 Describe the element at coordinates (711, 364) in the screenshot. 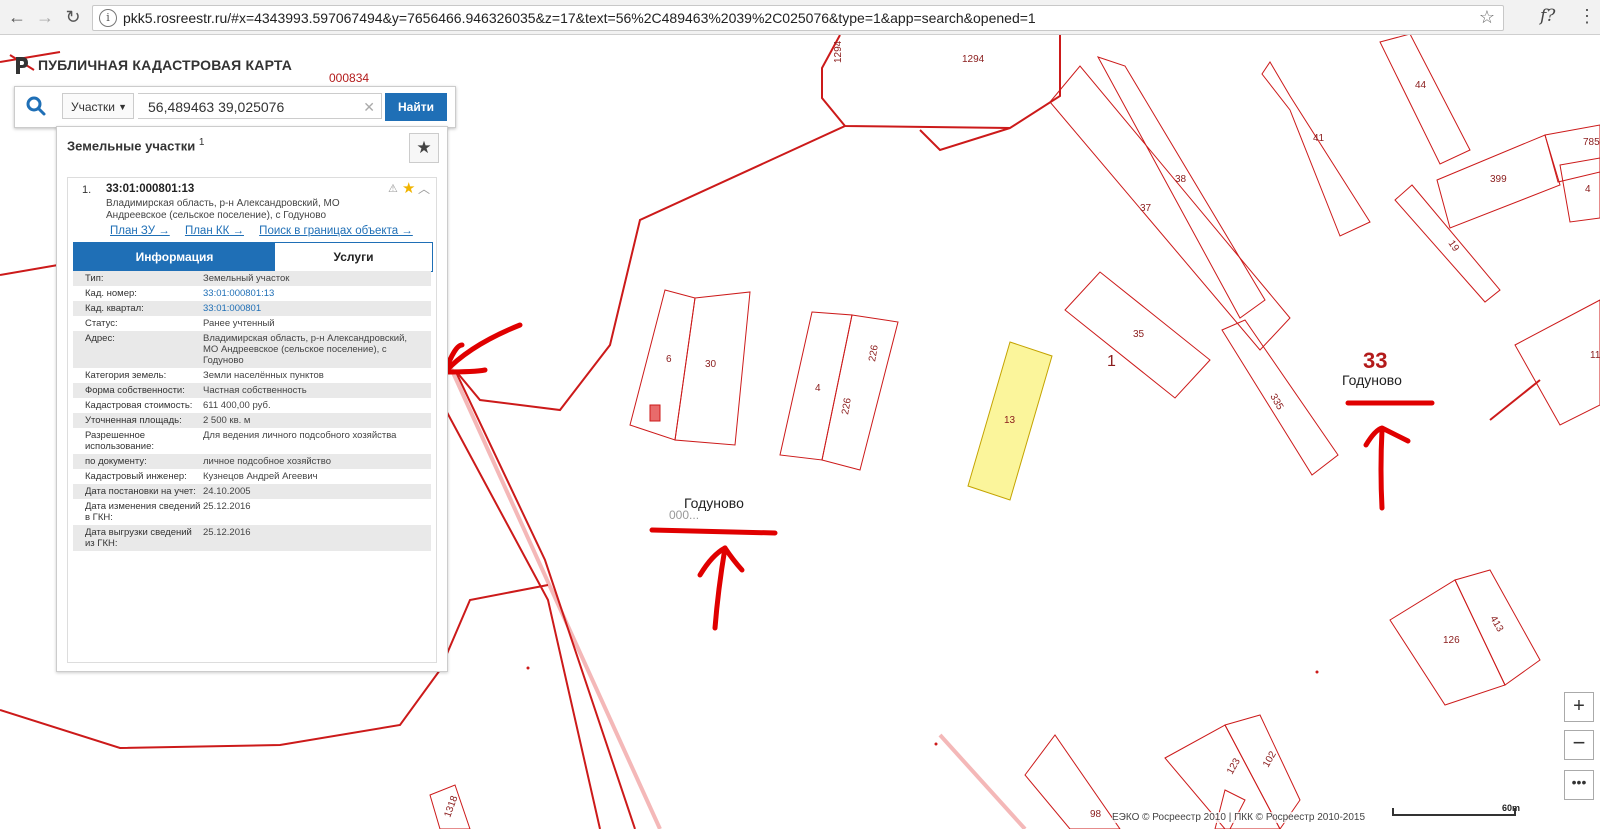

I see `parcel-label: 30` at that location.